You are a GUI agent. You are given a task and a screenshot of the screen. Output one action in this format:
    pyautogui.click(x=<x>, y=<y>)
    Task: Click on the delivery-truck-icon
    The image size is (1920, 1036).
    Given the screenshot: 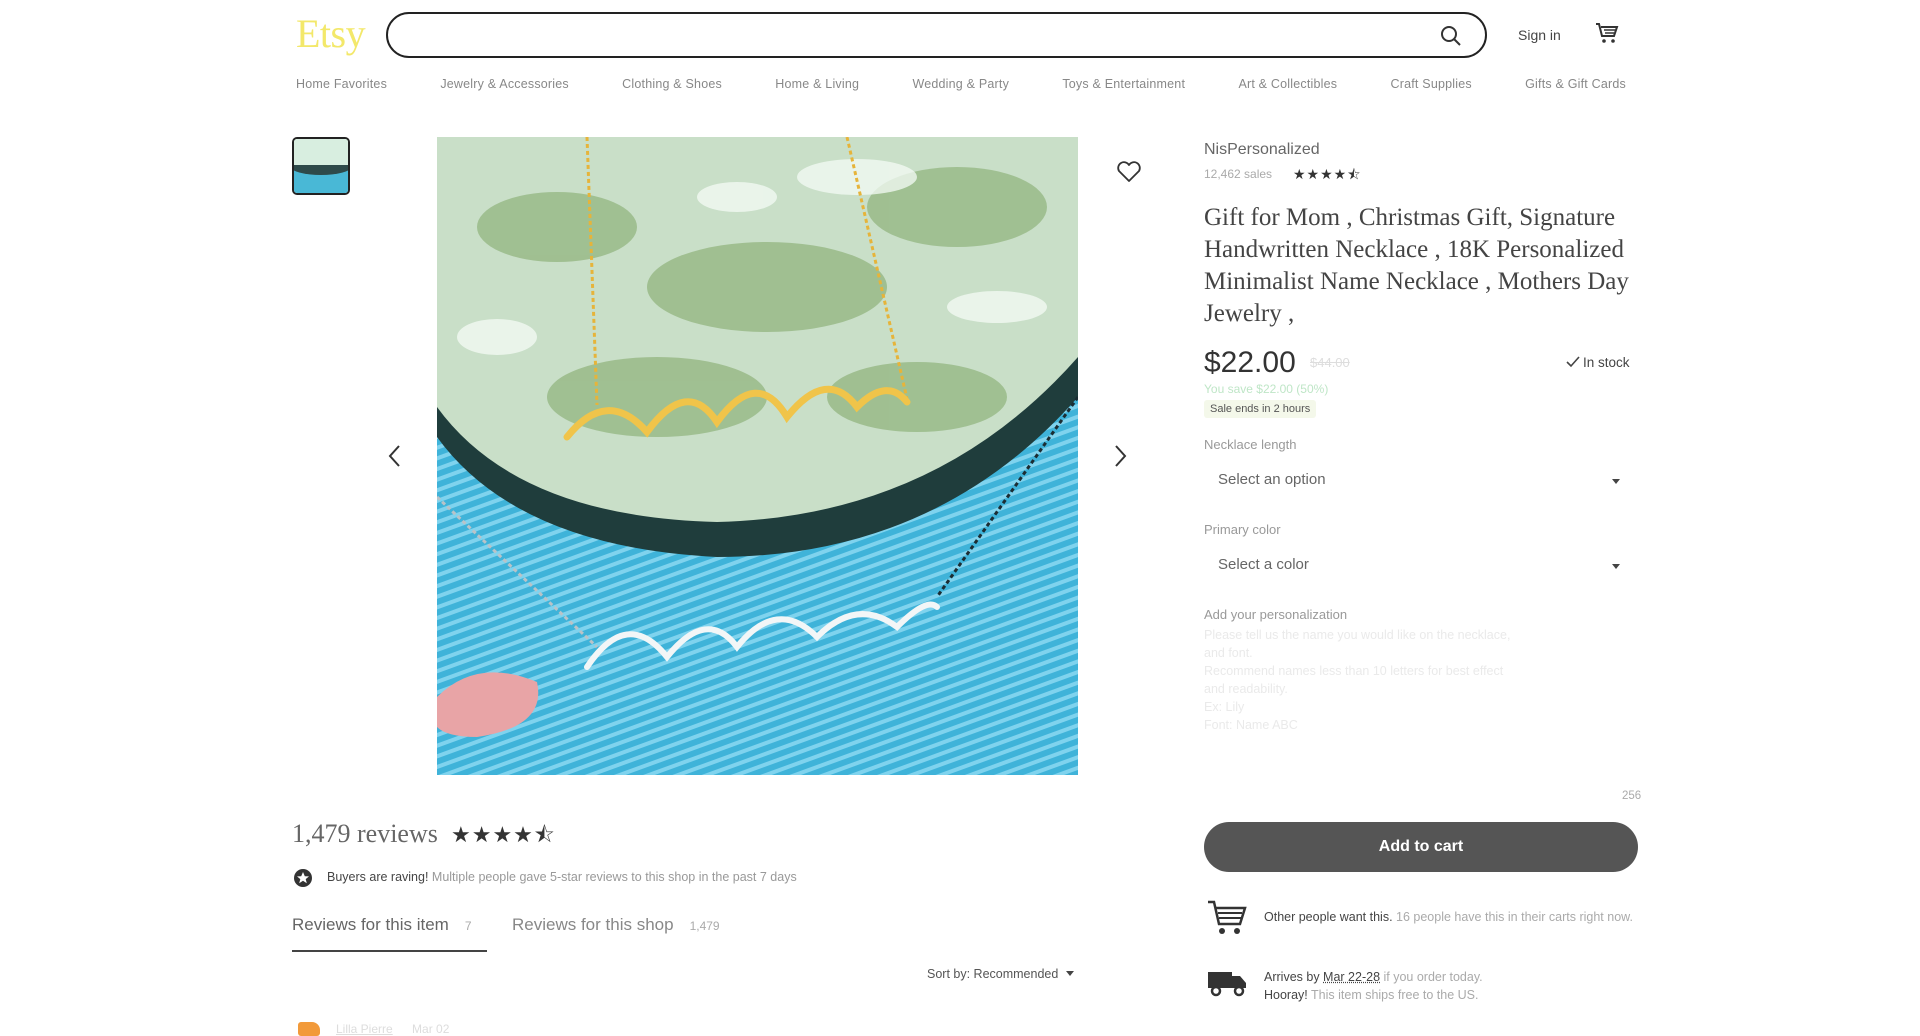 What is the action you would take?
    pyautogui.click(x=1227, y=984)
    